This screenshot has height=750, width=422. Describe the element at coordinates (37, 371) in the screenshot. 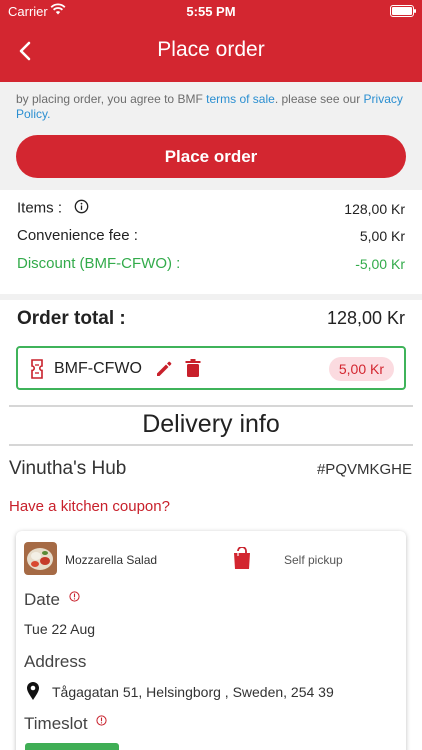

I see `ticket-icon` at that location.